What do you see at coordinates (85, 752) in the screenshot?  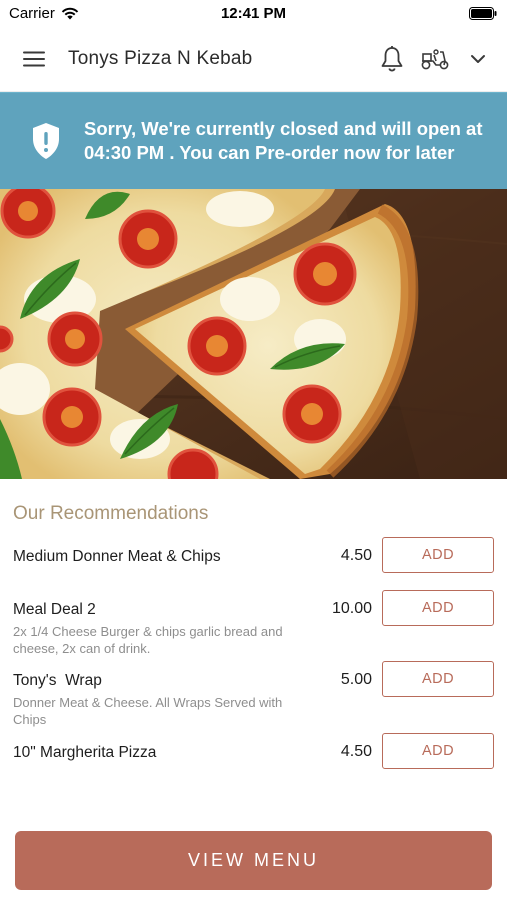 I see `item-name: 10" Margherita Pizza` at bounding box center [85, 752].